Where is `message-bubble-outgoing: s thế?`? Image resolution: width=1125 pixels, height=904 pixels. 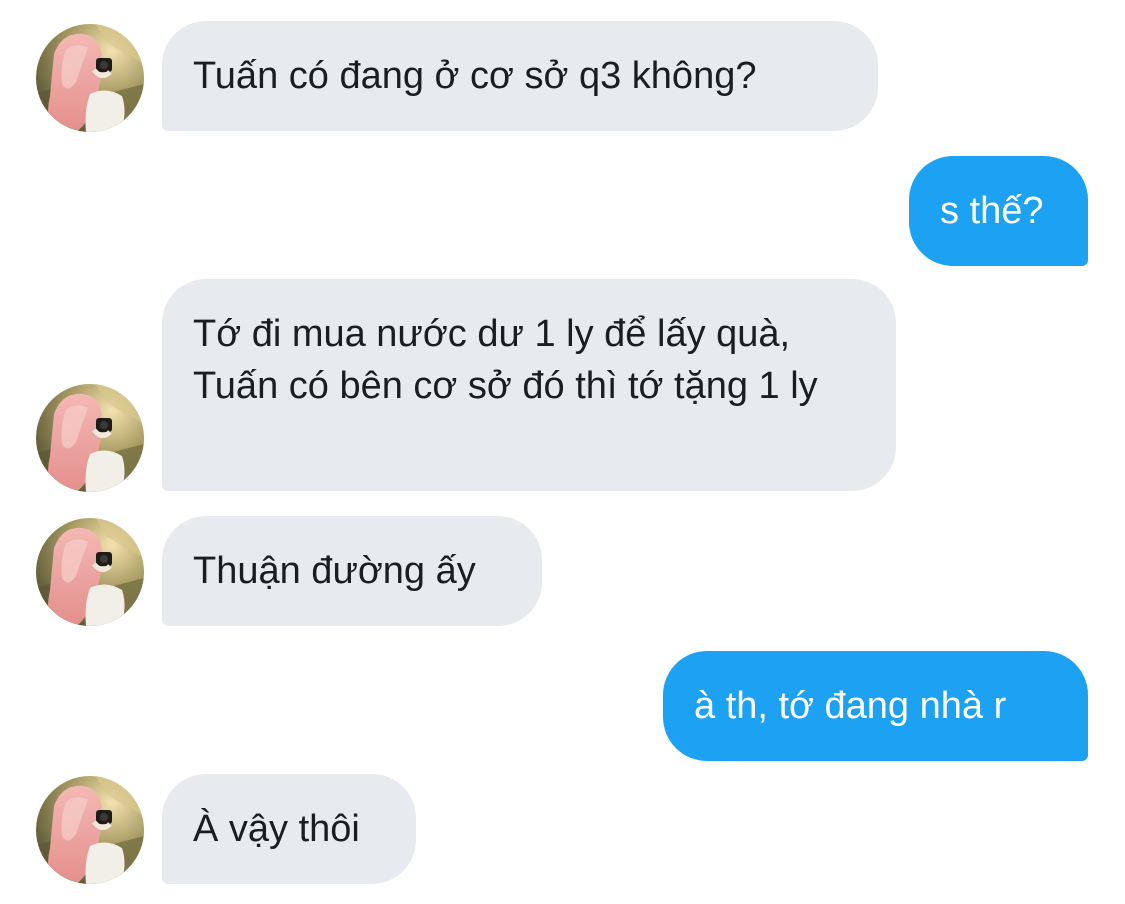
message-bubble-outgoing: s thế? is located at coordinates (998, 211).